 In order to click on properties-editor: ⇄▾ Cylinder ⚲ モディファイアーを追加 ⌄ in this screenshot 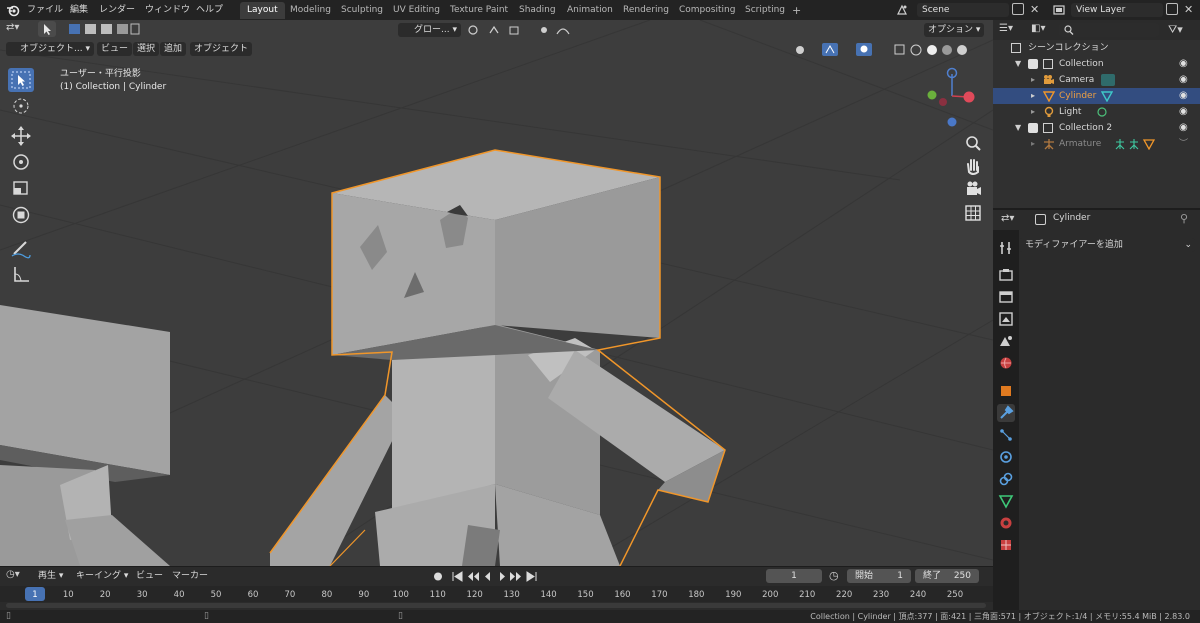, I will do `click(1096, 410)`.